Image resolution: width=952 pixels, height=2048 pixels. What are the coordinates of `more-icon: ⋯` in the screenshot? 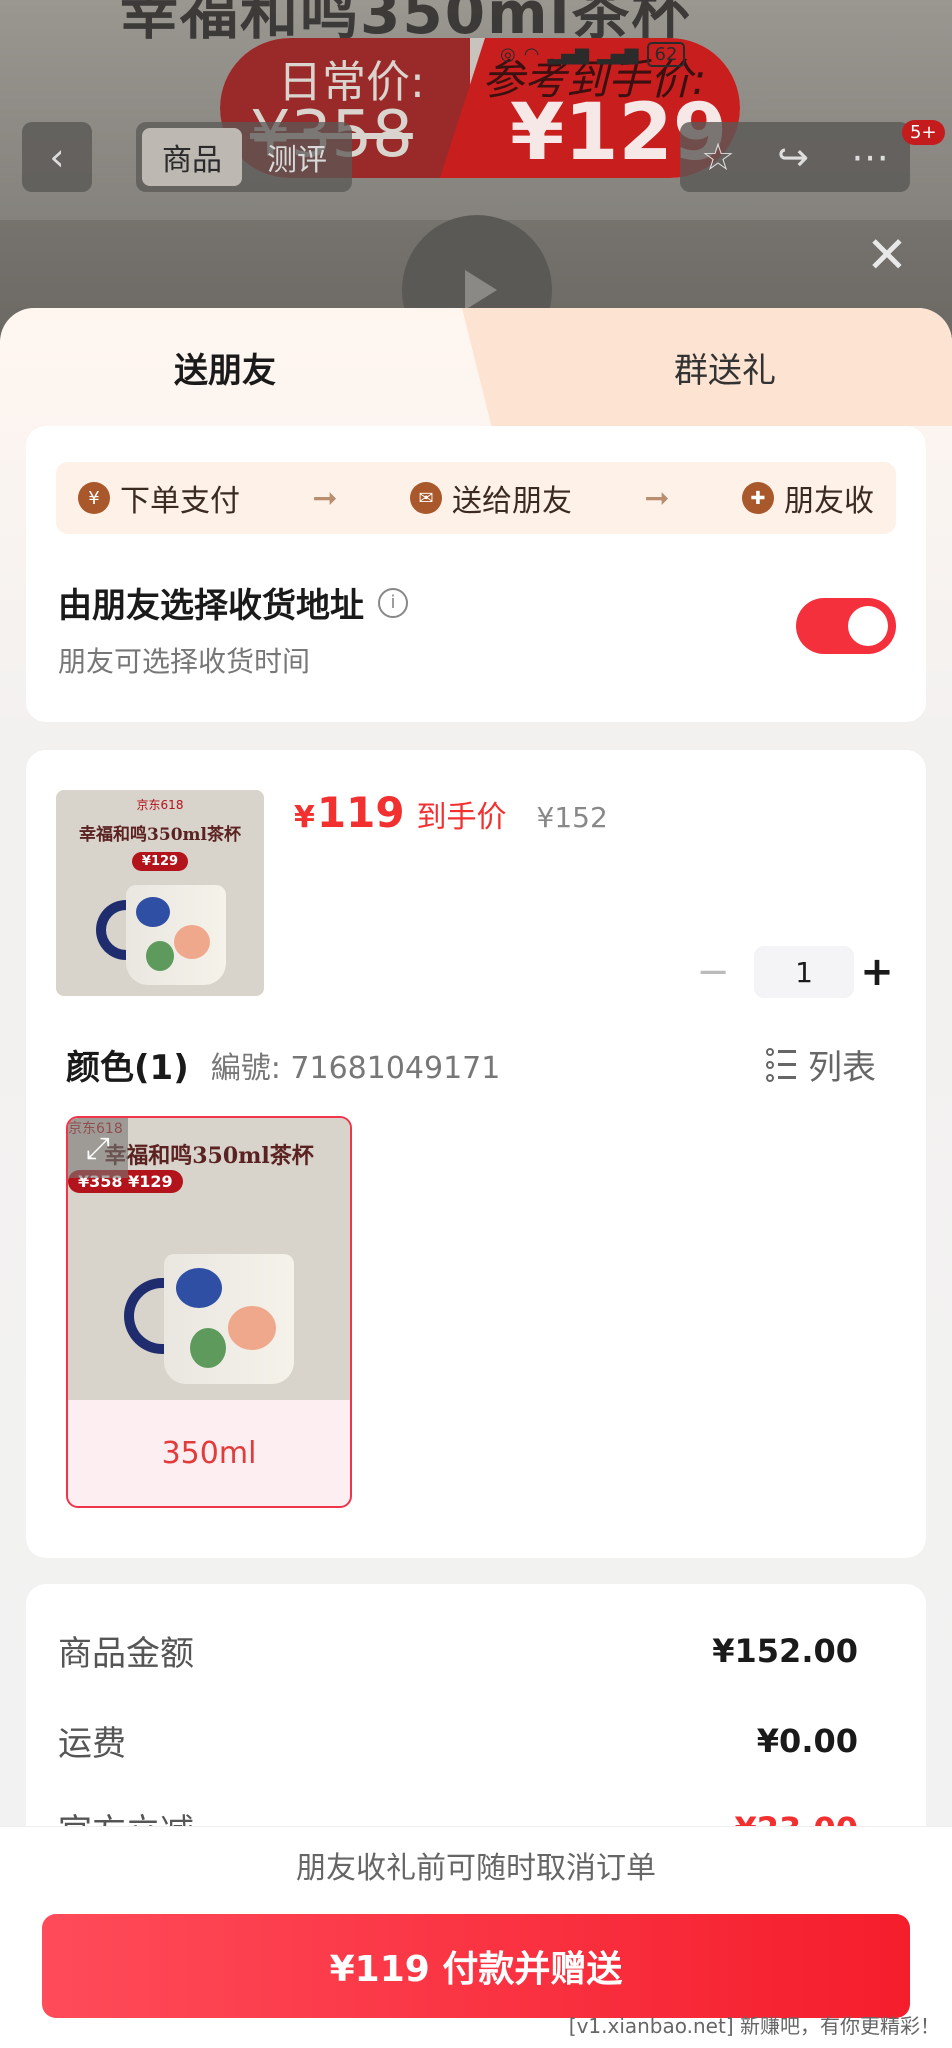 It's located at (870, 157).